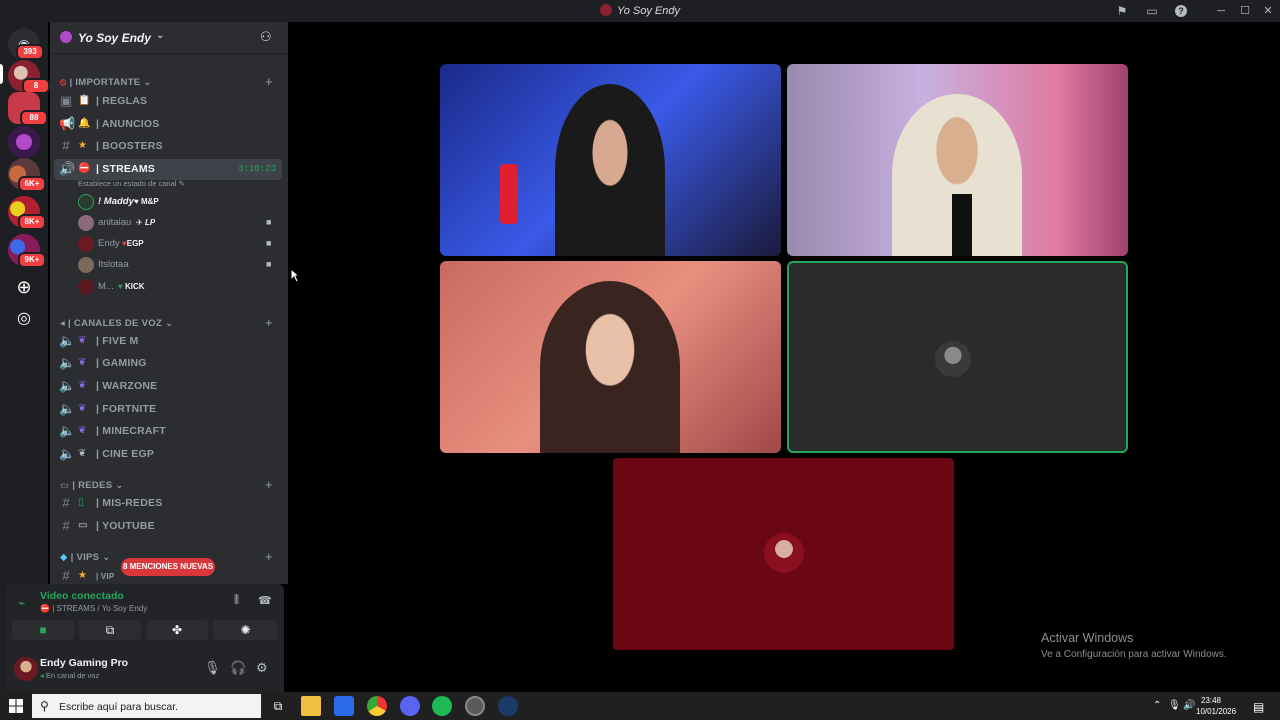 This screenshot has height=720, width=1280. Describe the element at coordinates (266, 37) in the screenshot. I see `invite-icon: ⚇` at that location.